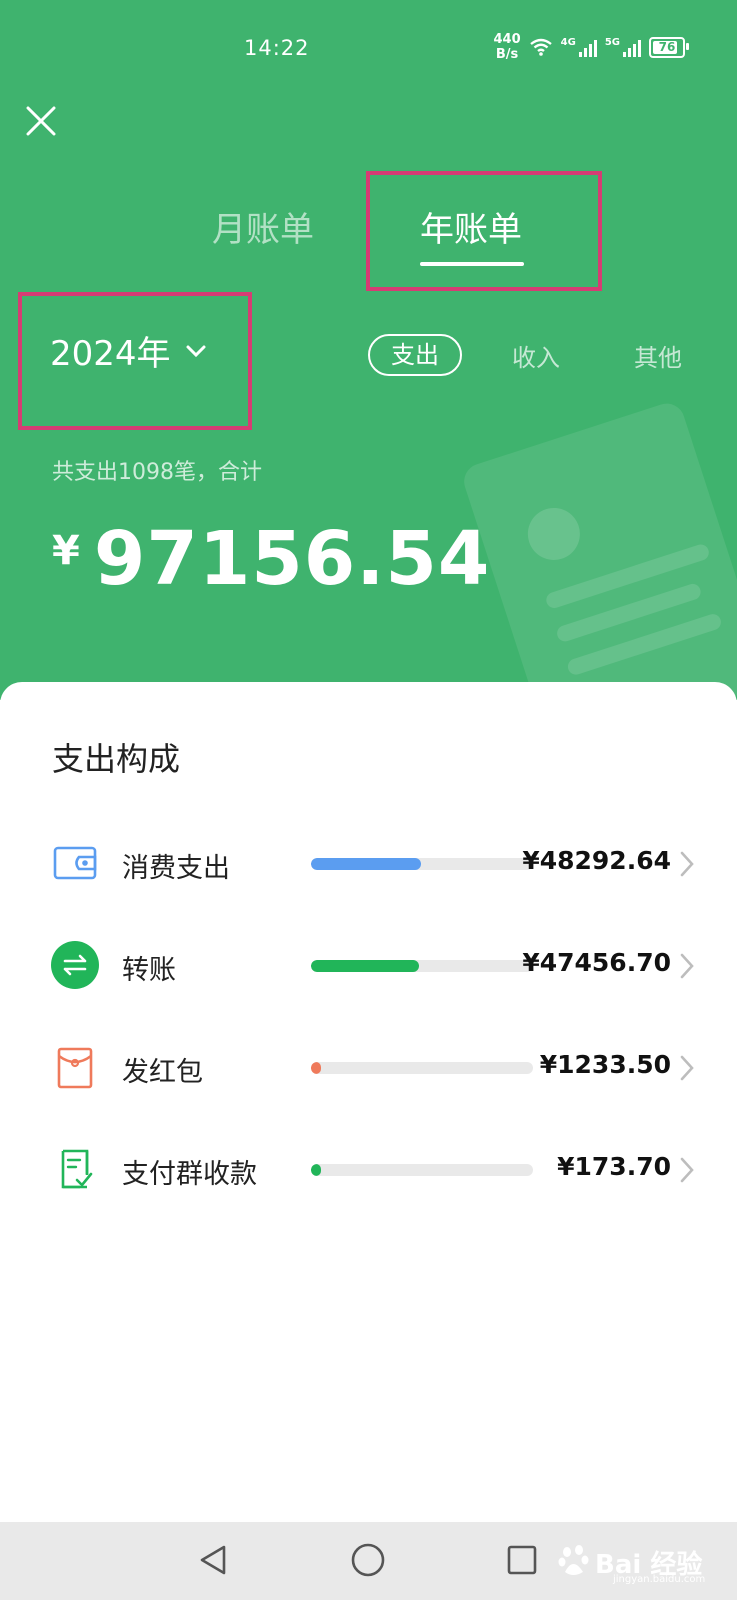 The width and height of the screenshot is (737, 1600). What do you see at coordinates (573, 1560) in the screenshot?
I see `baidu-paw-icon` at bounding box center [573, 1560].